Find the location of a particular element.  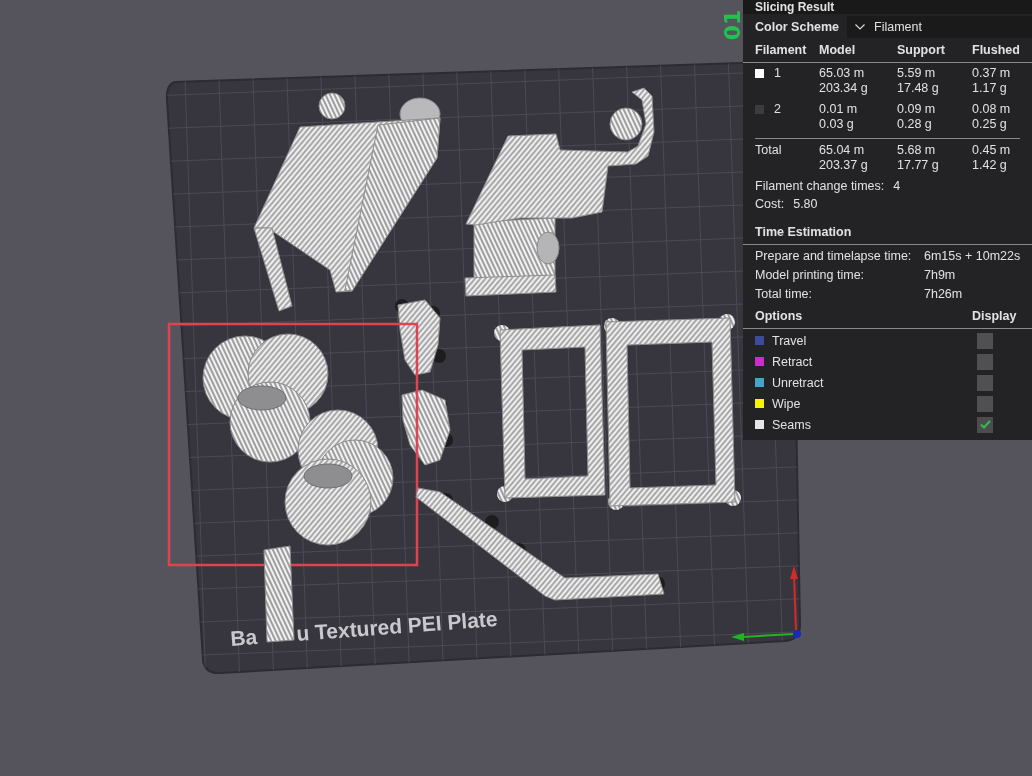

table-cell-text: 1.42 g is located at coordinates (990, 165).